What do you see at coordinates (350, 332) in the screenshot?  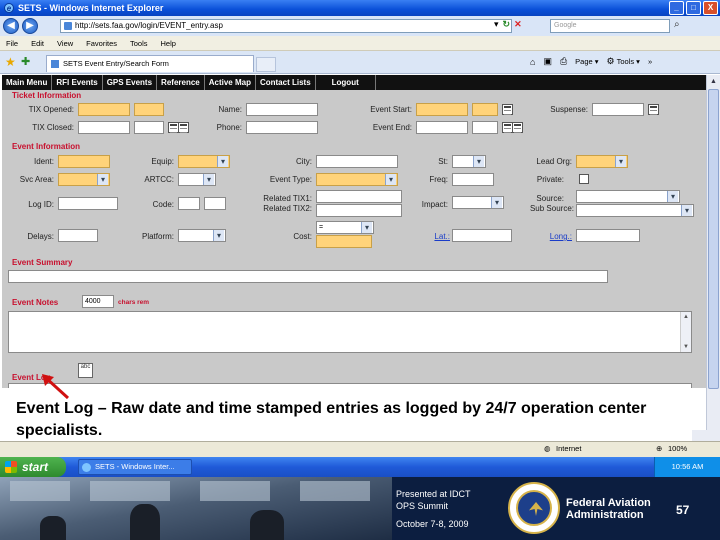 I see `event-notes-textarea: ▲ ▼` at bounding box center [350, 332].